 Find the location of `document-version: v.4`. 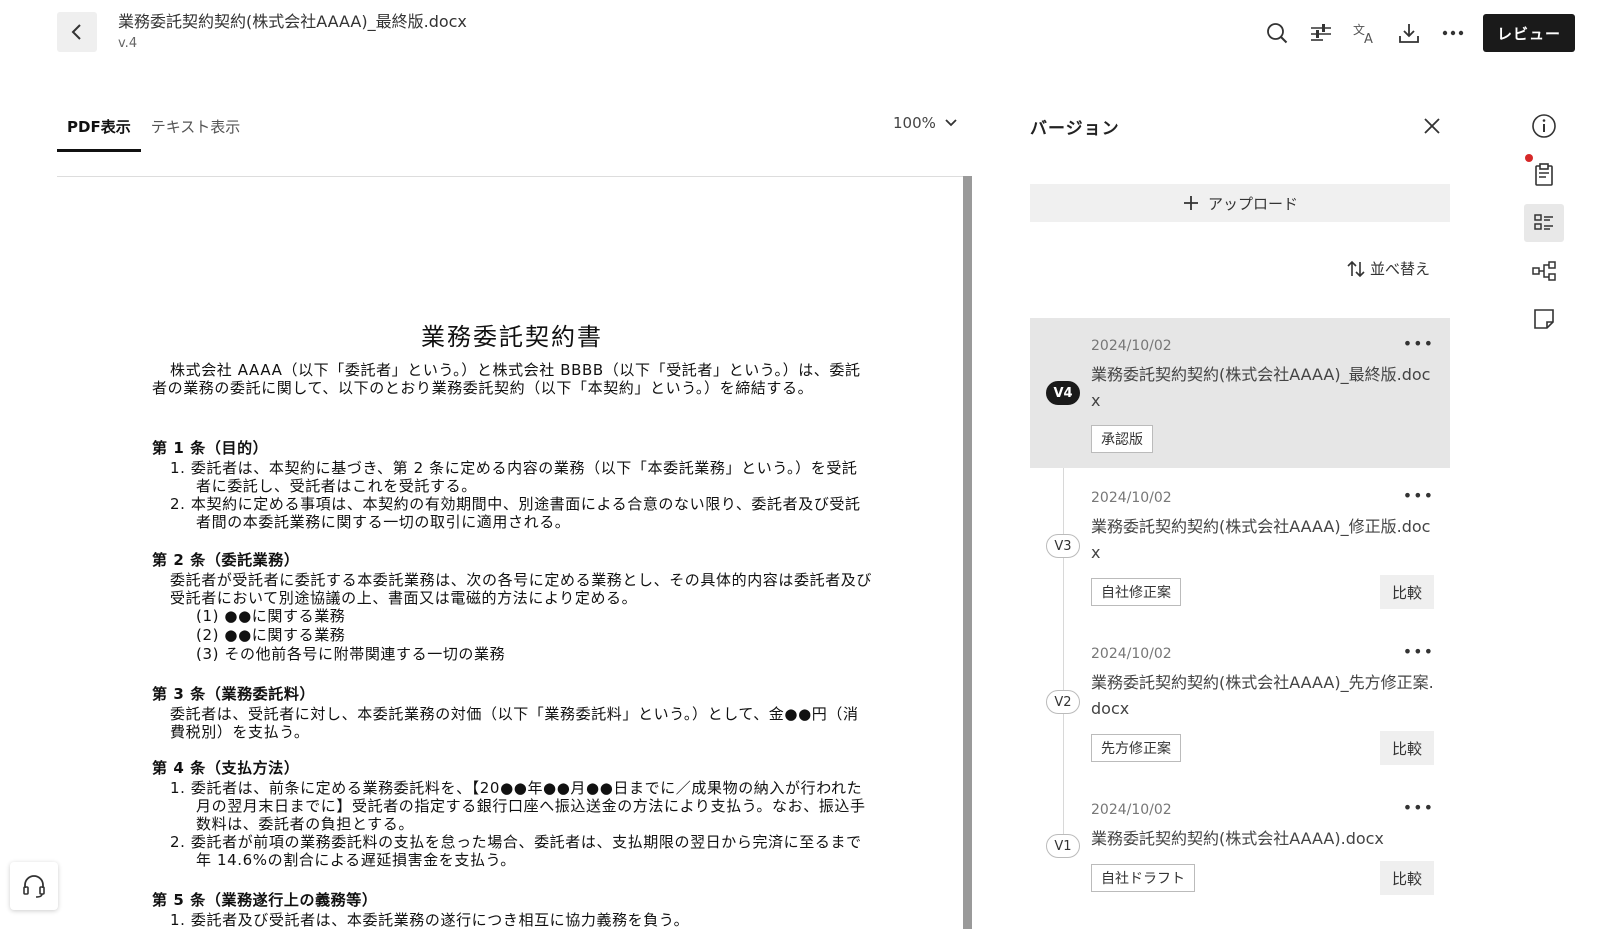

document-version: v.4 is located at coordinates (128, 43).